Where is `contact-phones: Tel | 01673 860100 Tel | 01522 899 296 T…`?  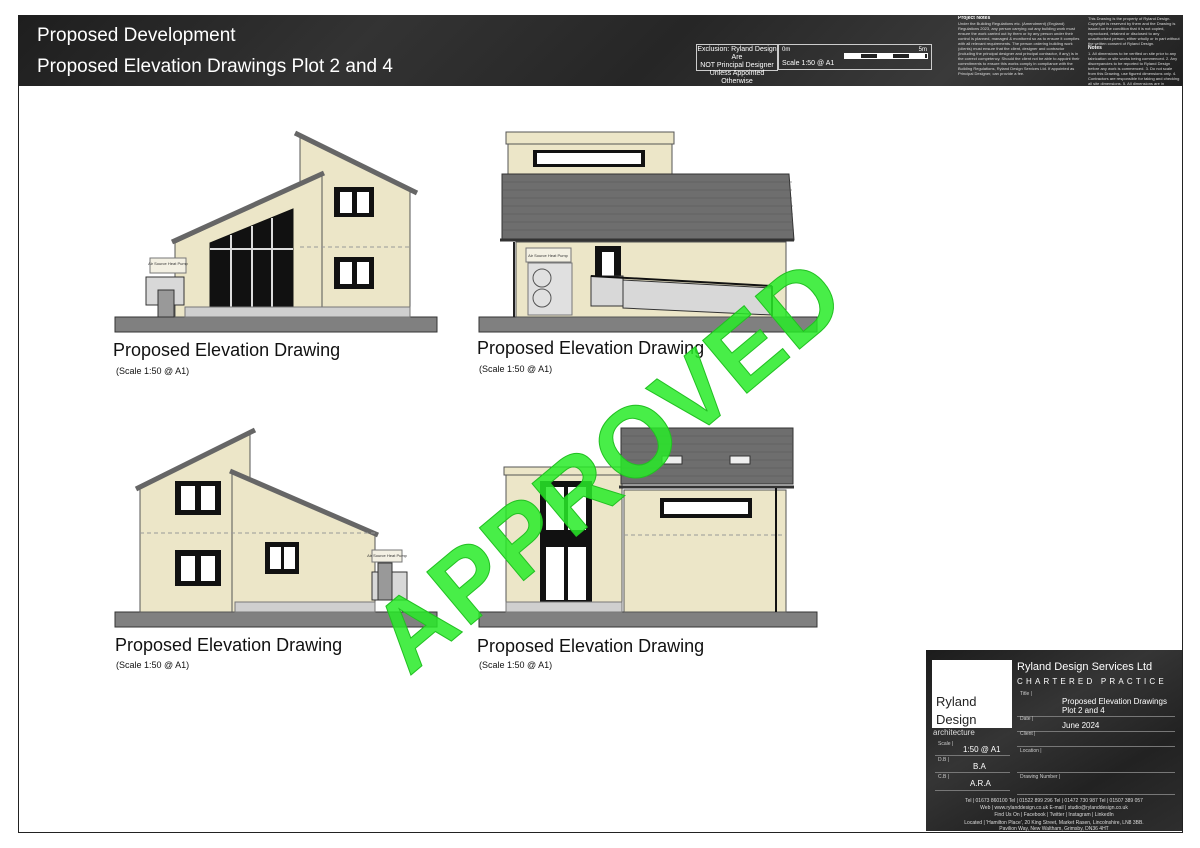
contact-phones: Tel | 01673 860100 Tel | 01522 899 296 T… is located at coordinates (1054, 801).